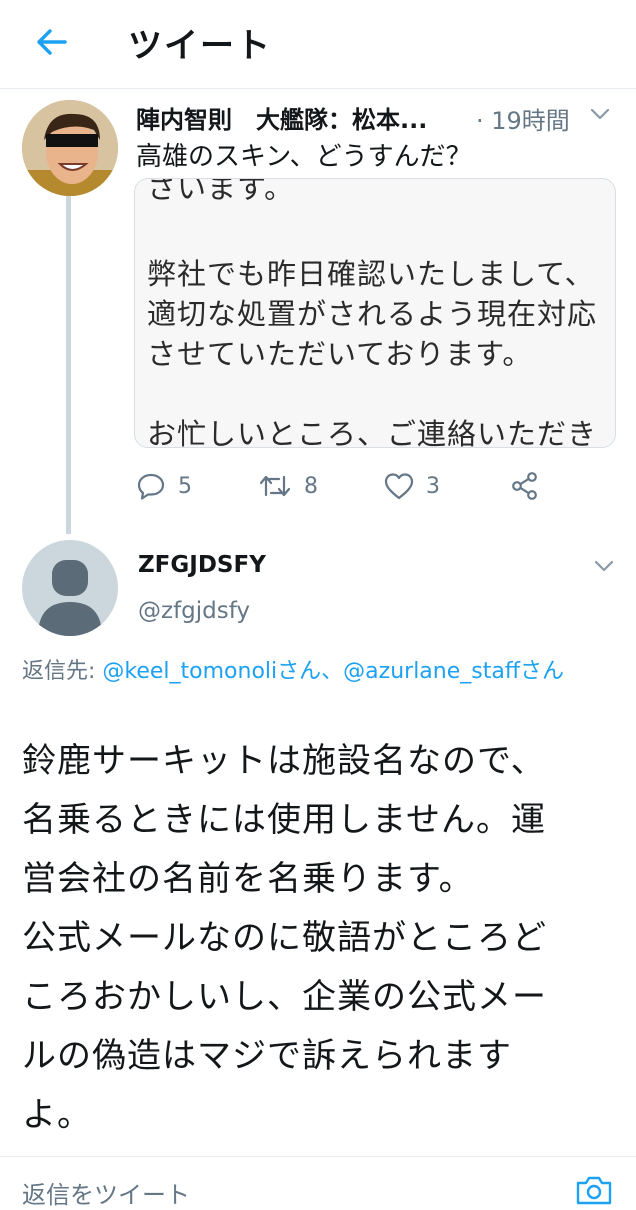  I want to click on reply-author-handle: @zfgjdsfy, so click(194, 611).